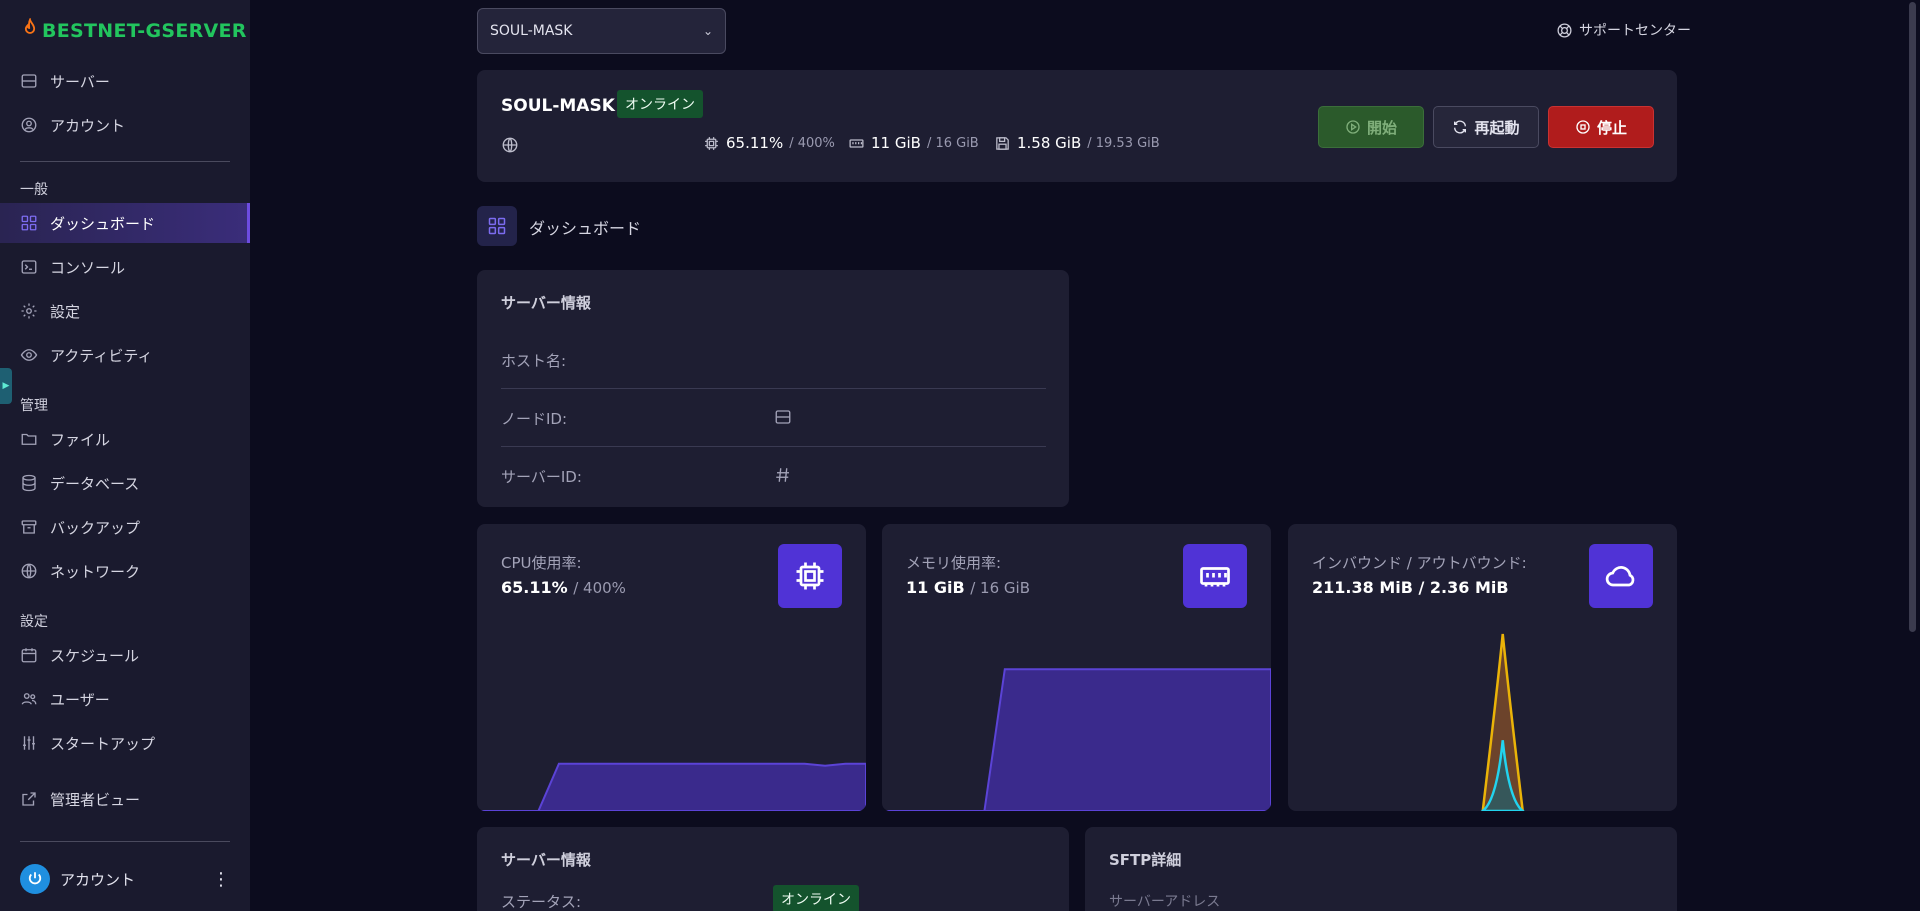 The height and width of the screenshot is (911, 1920). What do you see at coordinates (29, 355) in the screenshot?
I see `eye-icon` at bounding box center [29, 355].